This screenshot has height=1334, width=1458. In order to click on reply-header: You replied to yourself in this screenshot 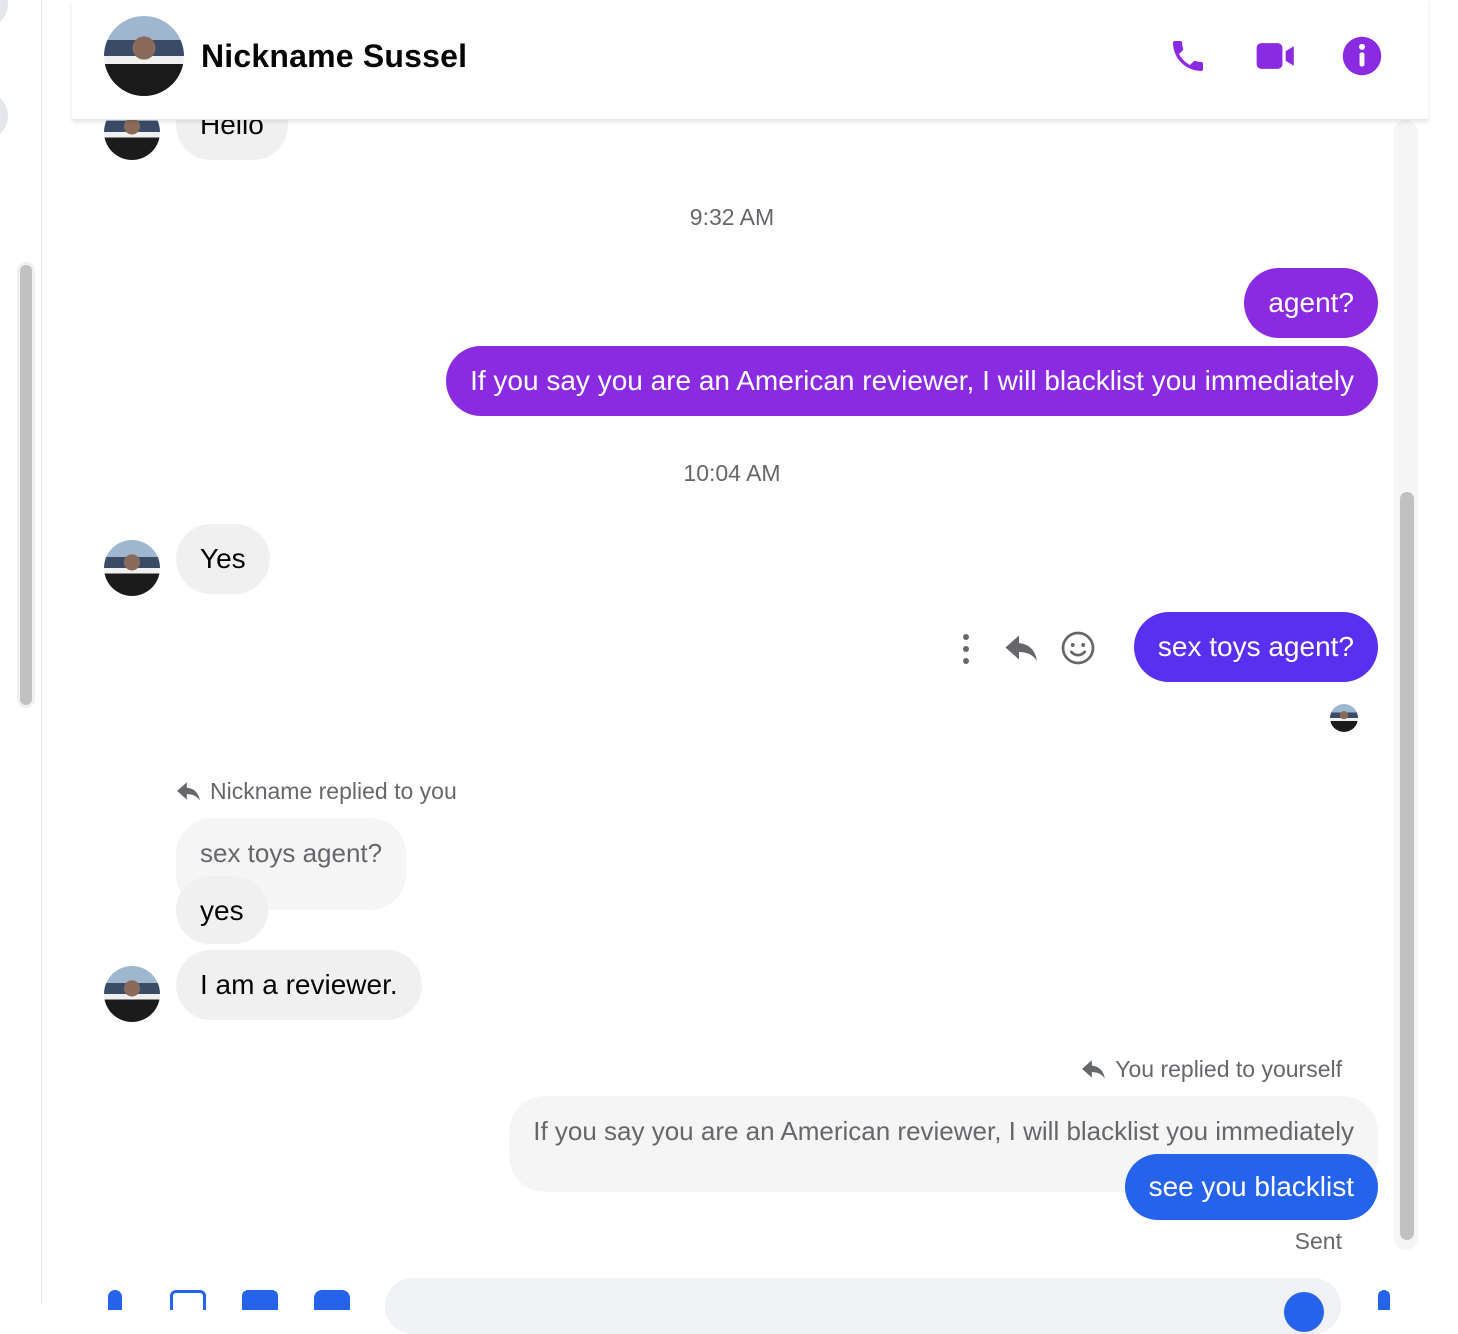, I will do `click(1211, 1069)`.